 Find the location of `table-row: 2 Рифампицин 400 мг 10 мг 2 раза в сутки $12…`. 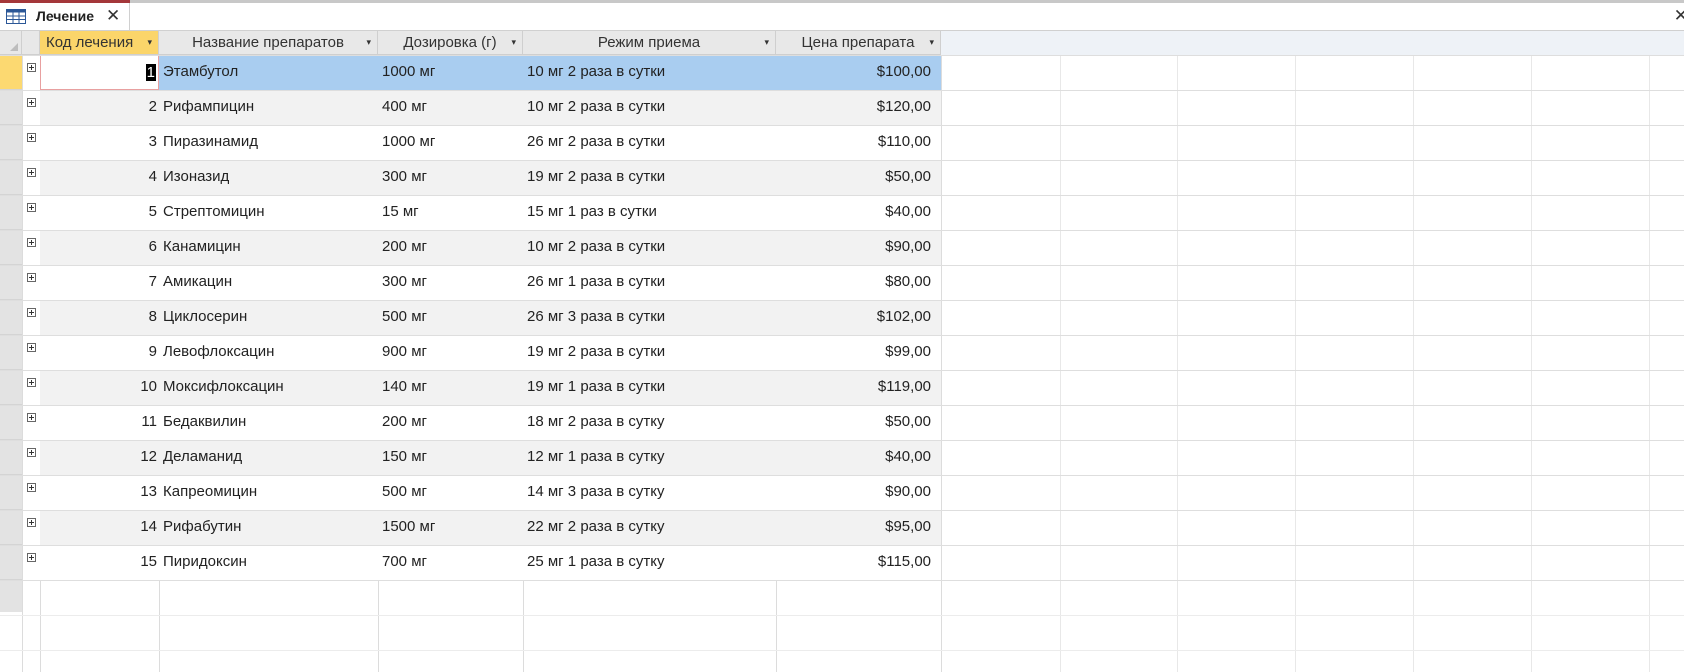

table-row: 2 Рифампицин 400 мг 10 мг 2 раза в сутки $12… is located at coordinates (842, 107).